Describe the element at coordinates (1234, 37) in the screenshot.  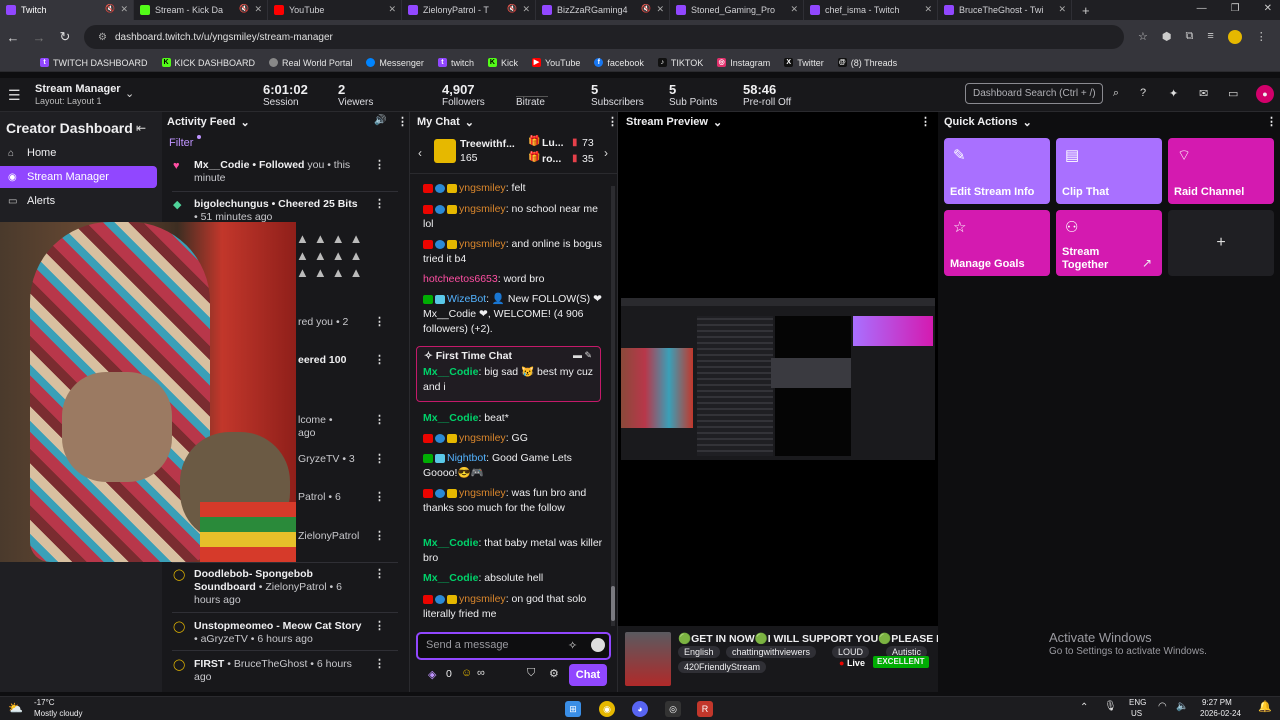
I see `profile-icon` at that location.